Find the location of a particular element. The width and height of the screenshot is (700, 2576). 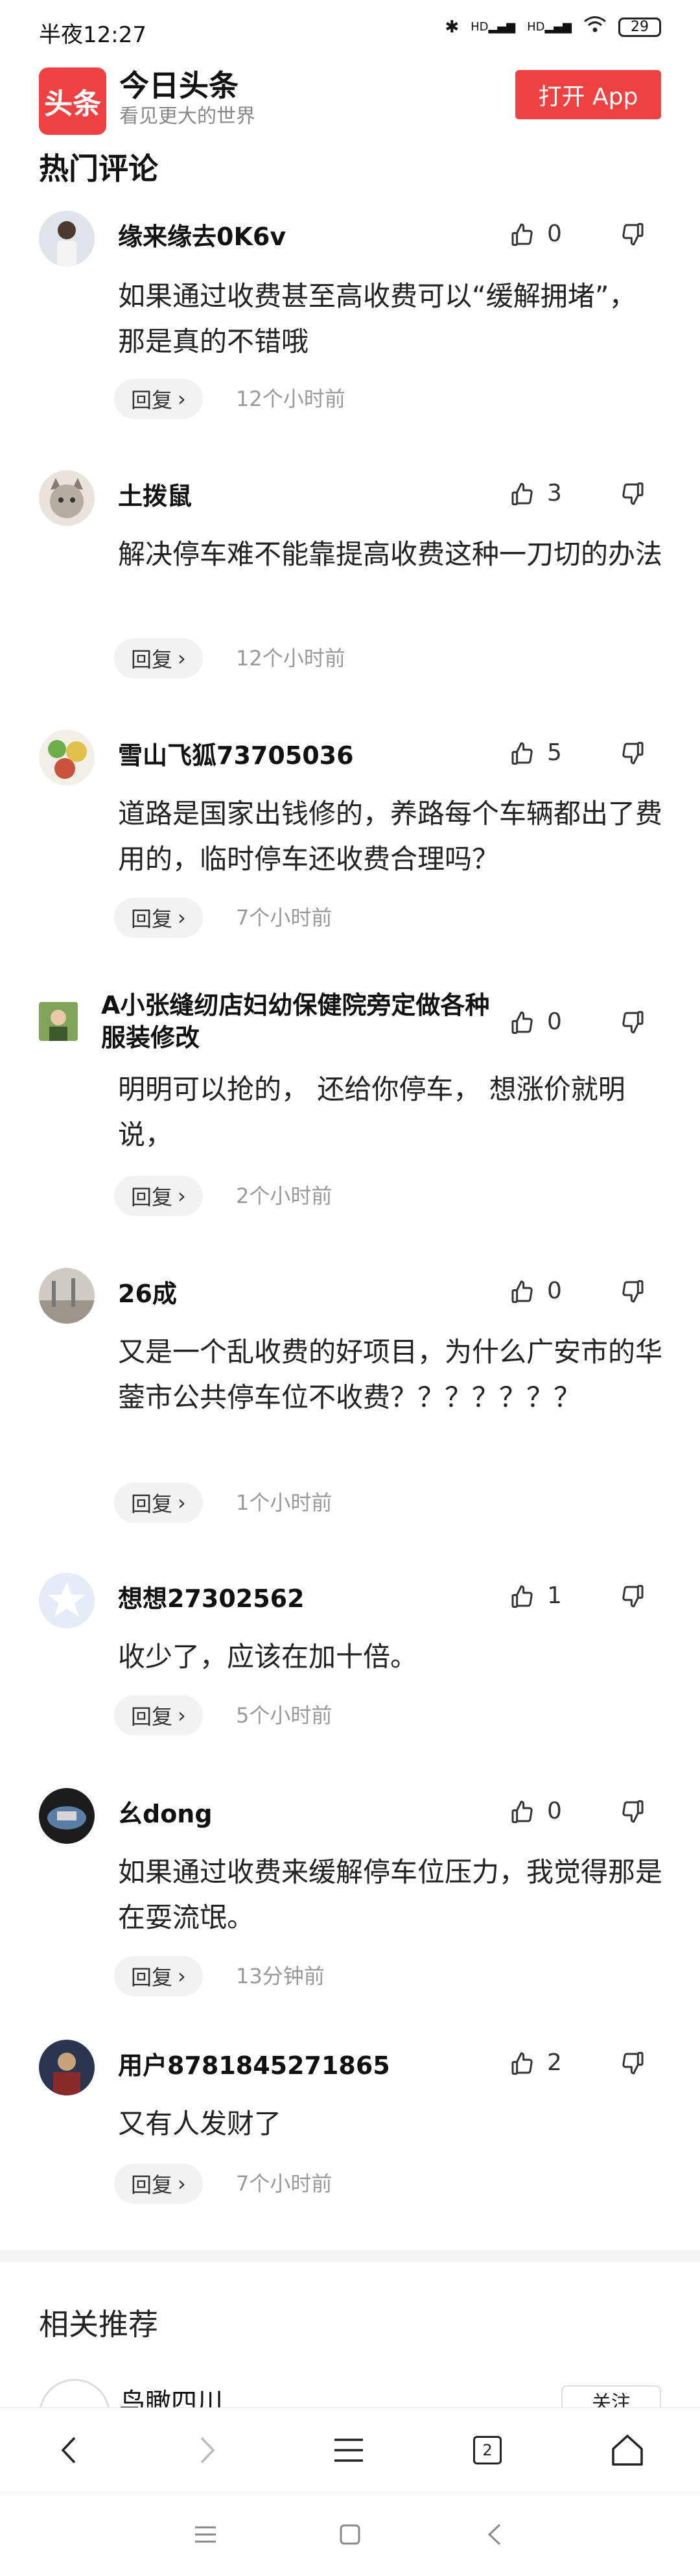

tabs-icon: 2 is located at coordinates (488, 2450).